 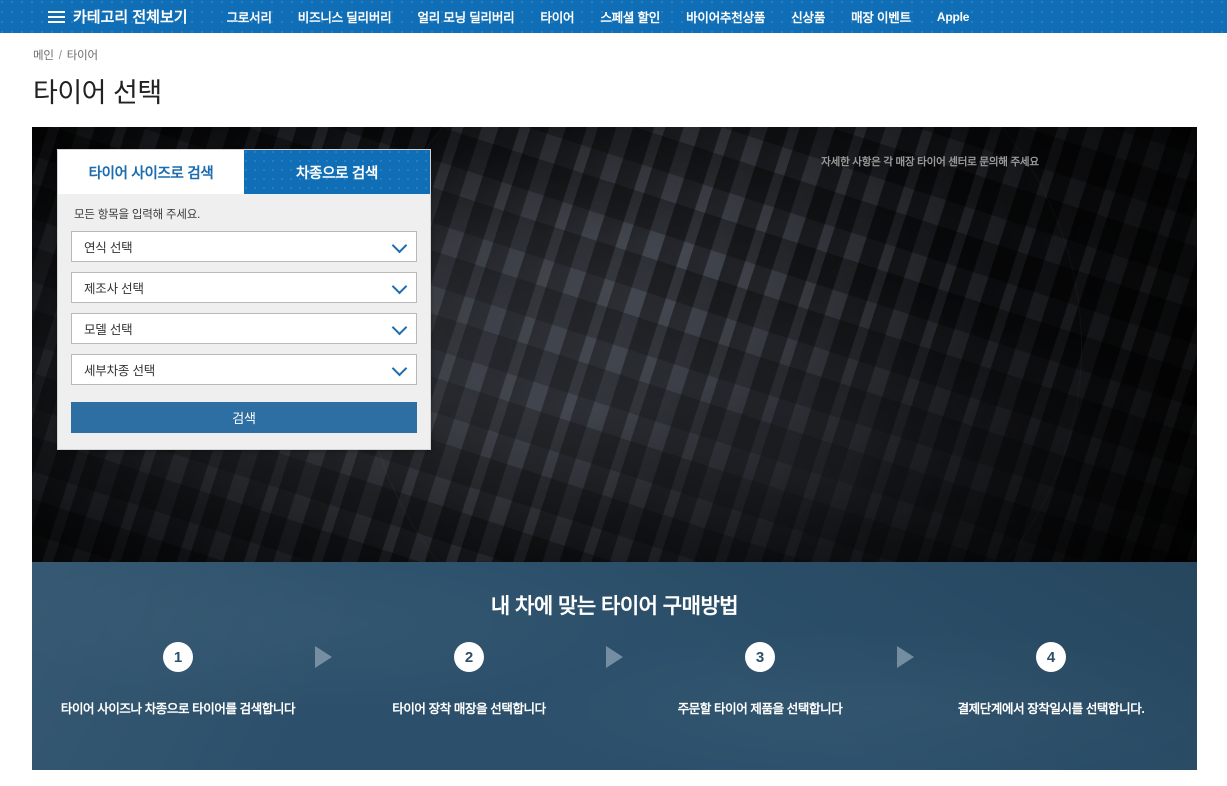 I want to click on hamburger-icon, so click(x=56, y=16).